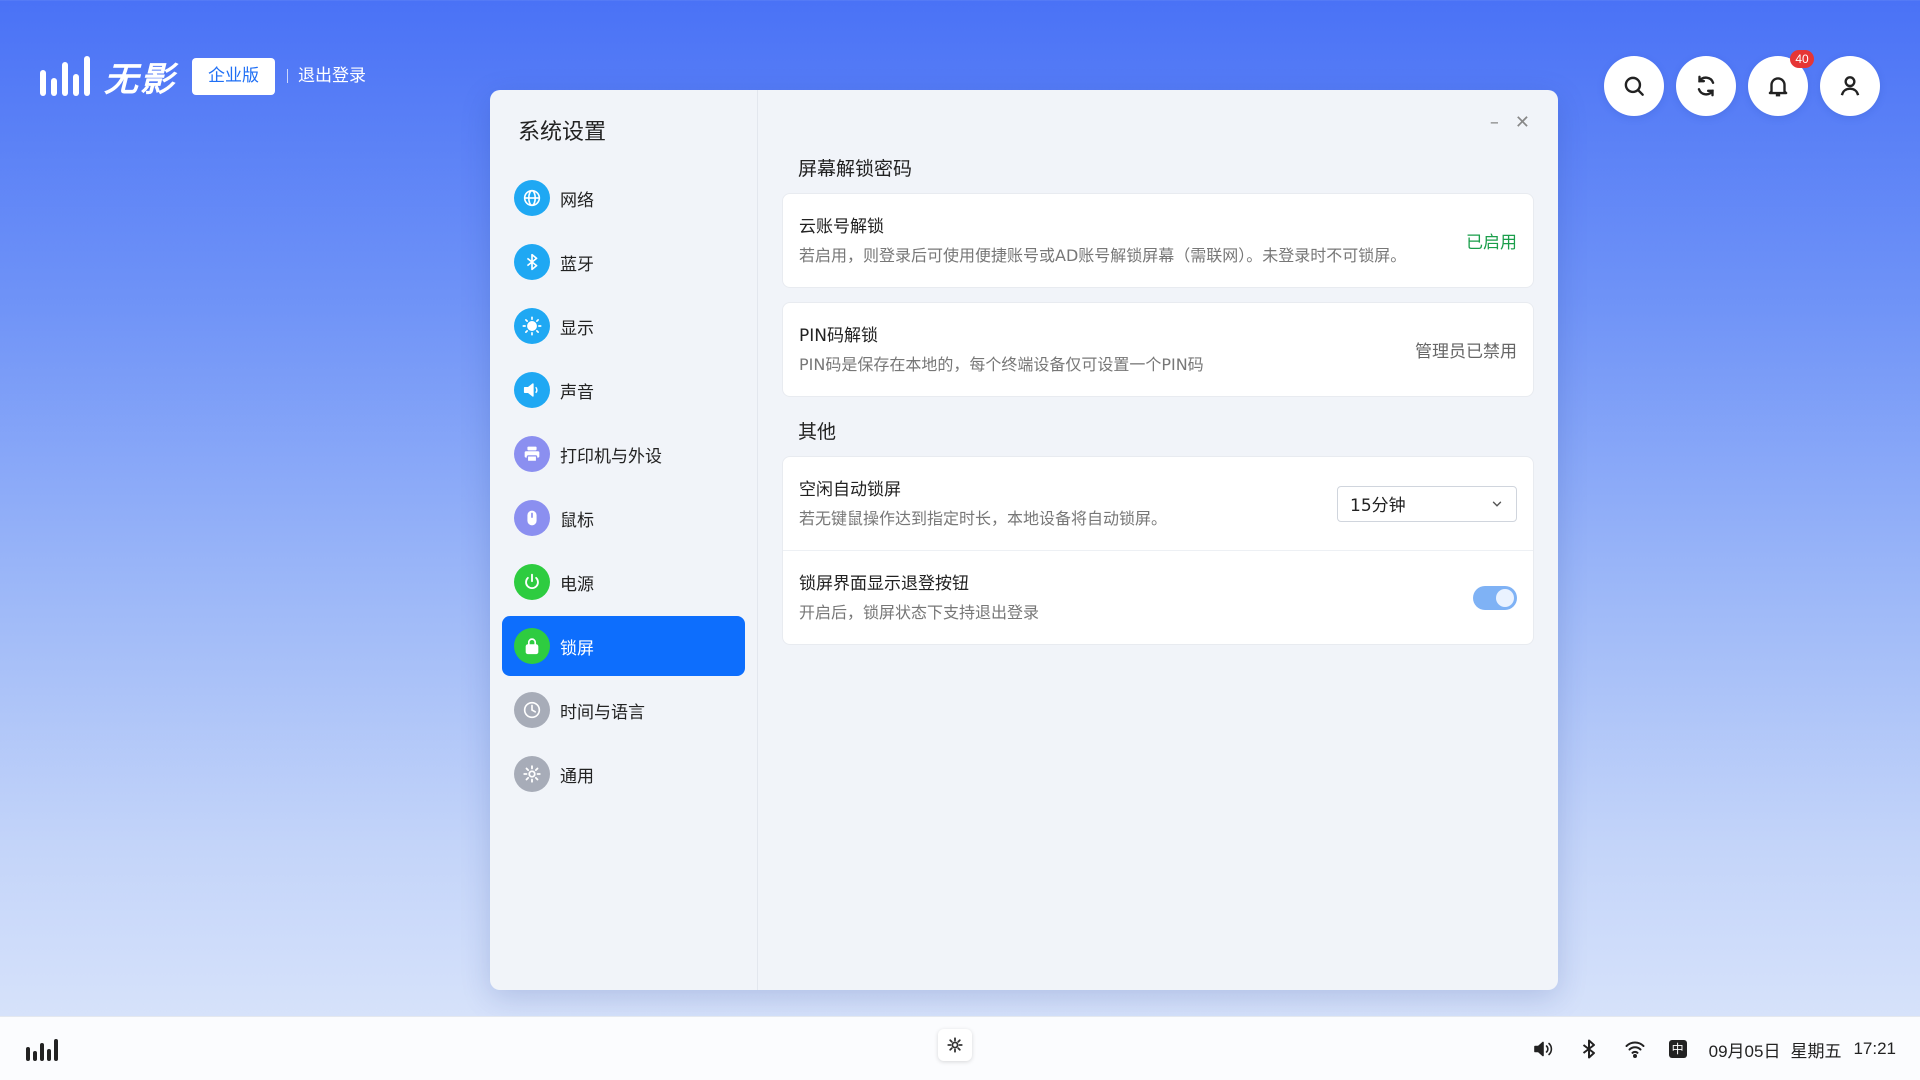  I want to click on power-icon, so click(532, 582).